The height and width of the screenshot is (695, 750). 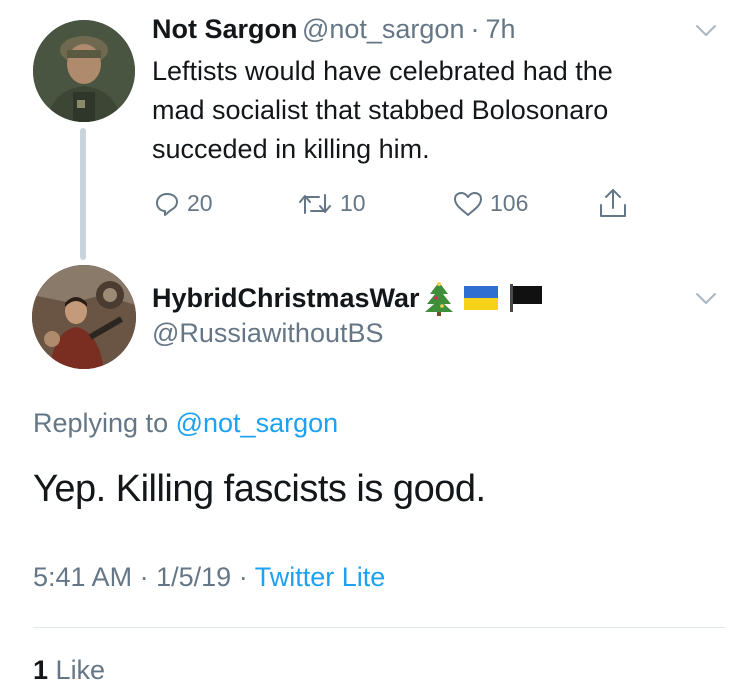 I want to click on black-flag-icon, so click(x=525, y=298).